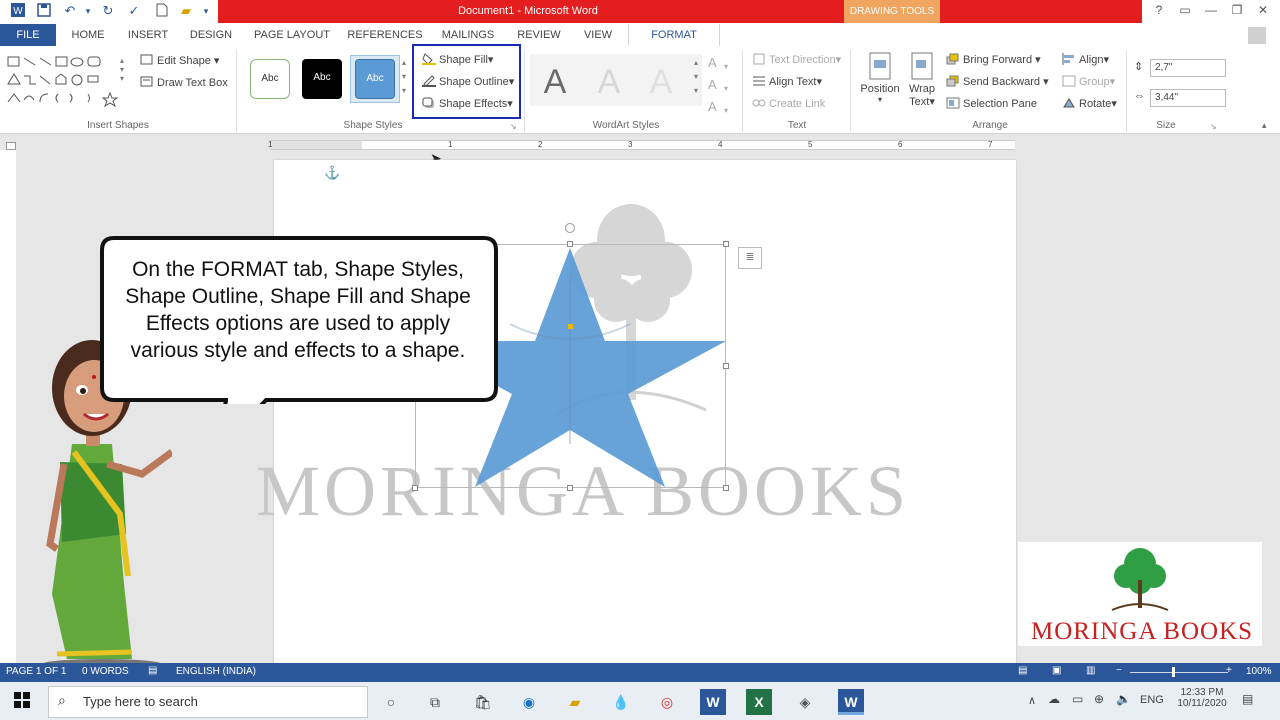 Image resolution: width=1280 pixels, height=720 pixels. What do you see at coordinates (88, 11) in the screenshot?
I see `undo-dropdown-icon: ▾` at bounding box center [88, 11].